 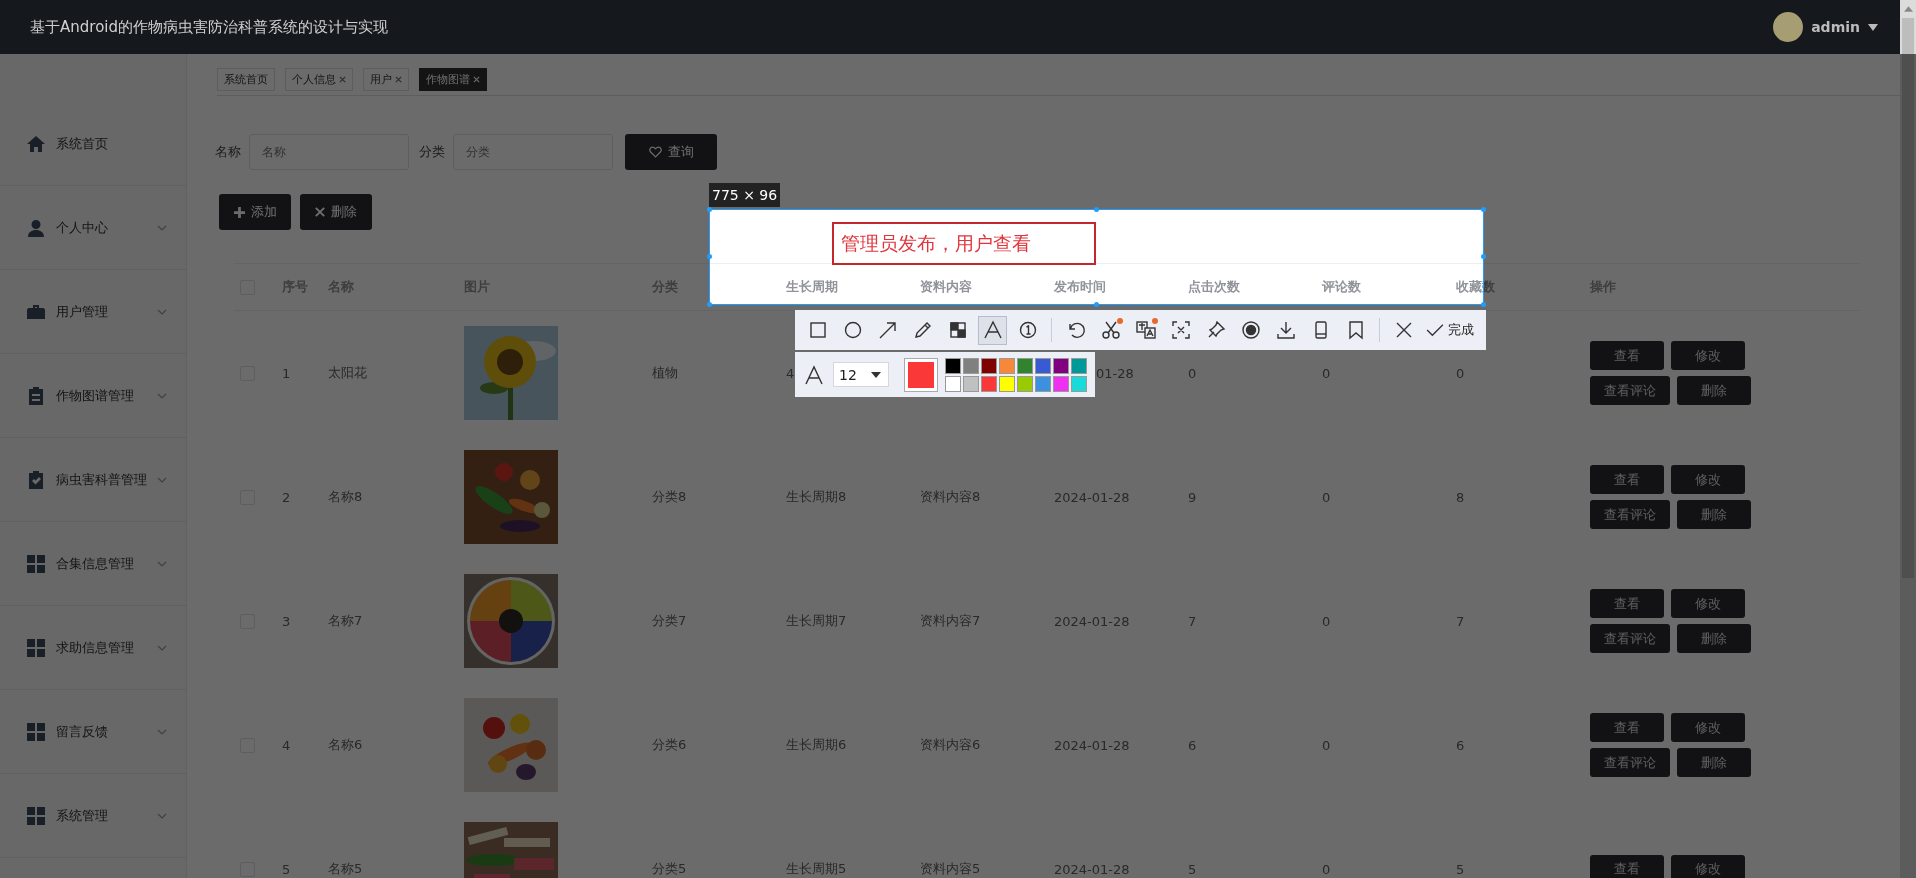 I want to click on tab: 作物图谱, so click(x=453, y=79).